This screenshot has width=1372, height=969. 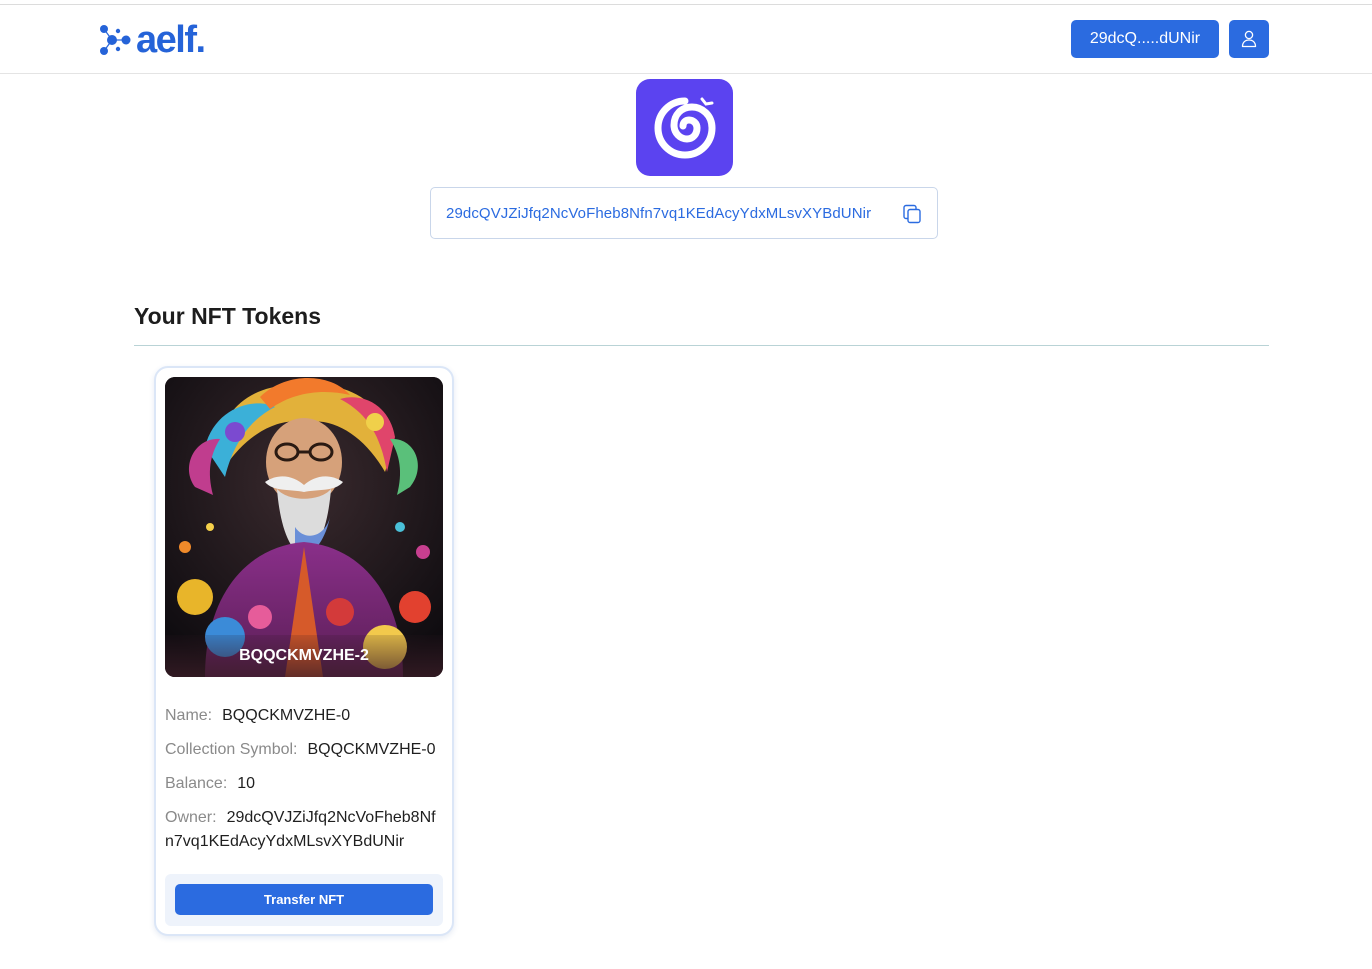 I want to click on section-divider, so click(x=701, y=345).